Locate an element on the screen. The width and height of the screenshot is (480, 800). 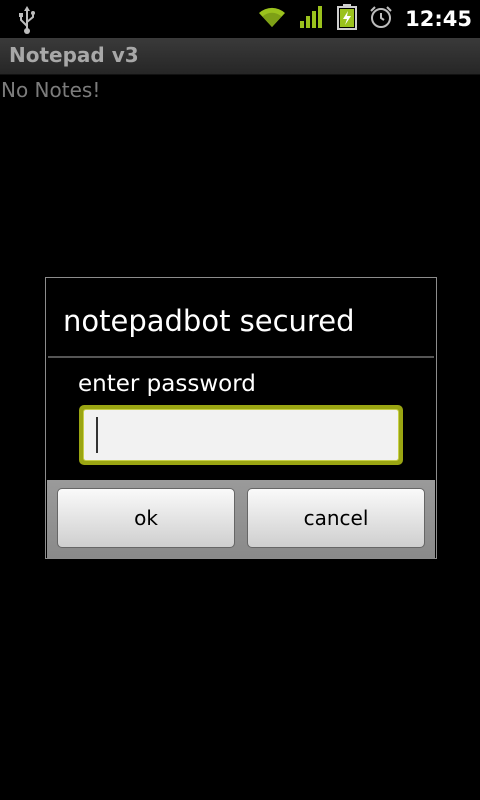
clock-time: 12:45 is located at coordinates (438, 19).